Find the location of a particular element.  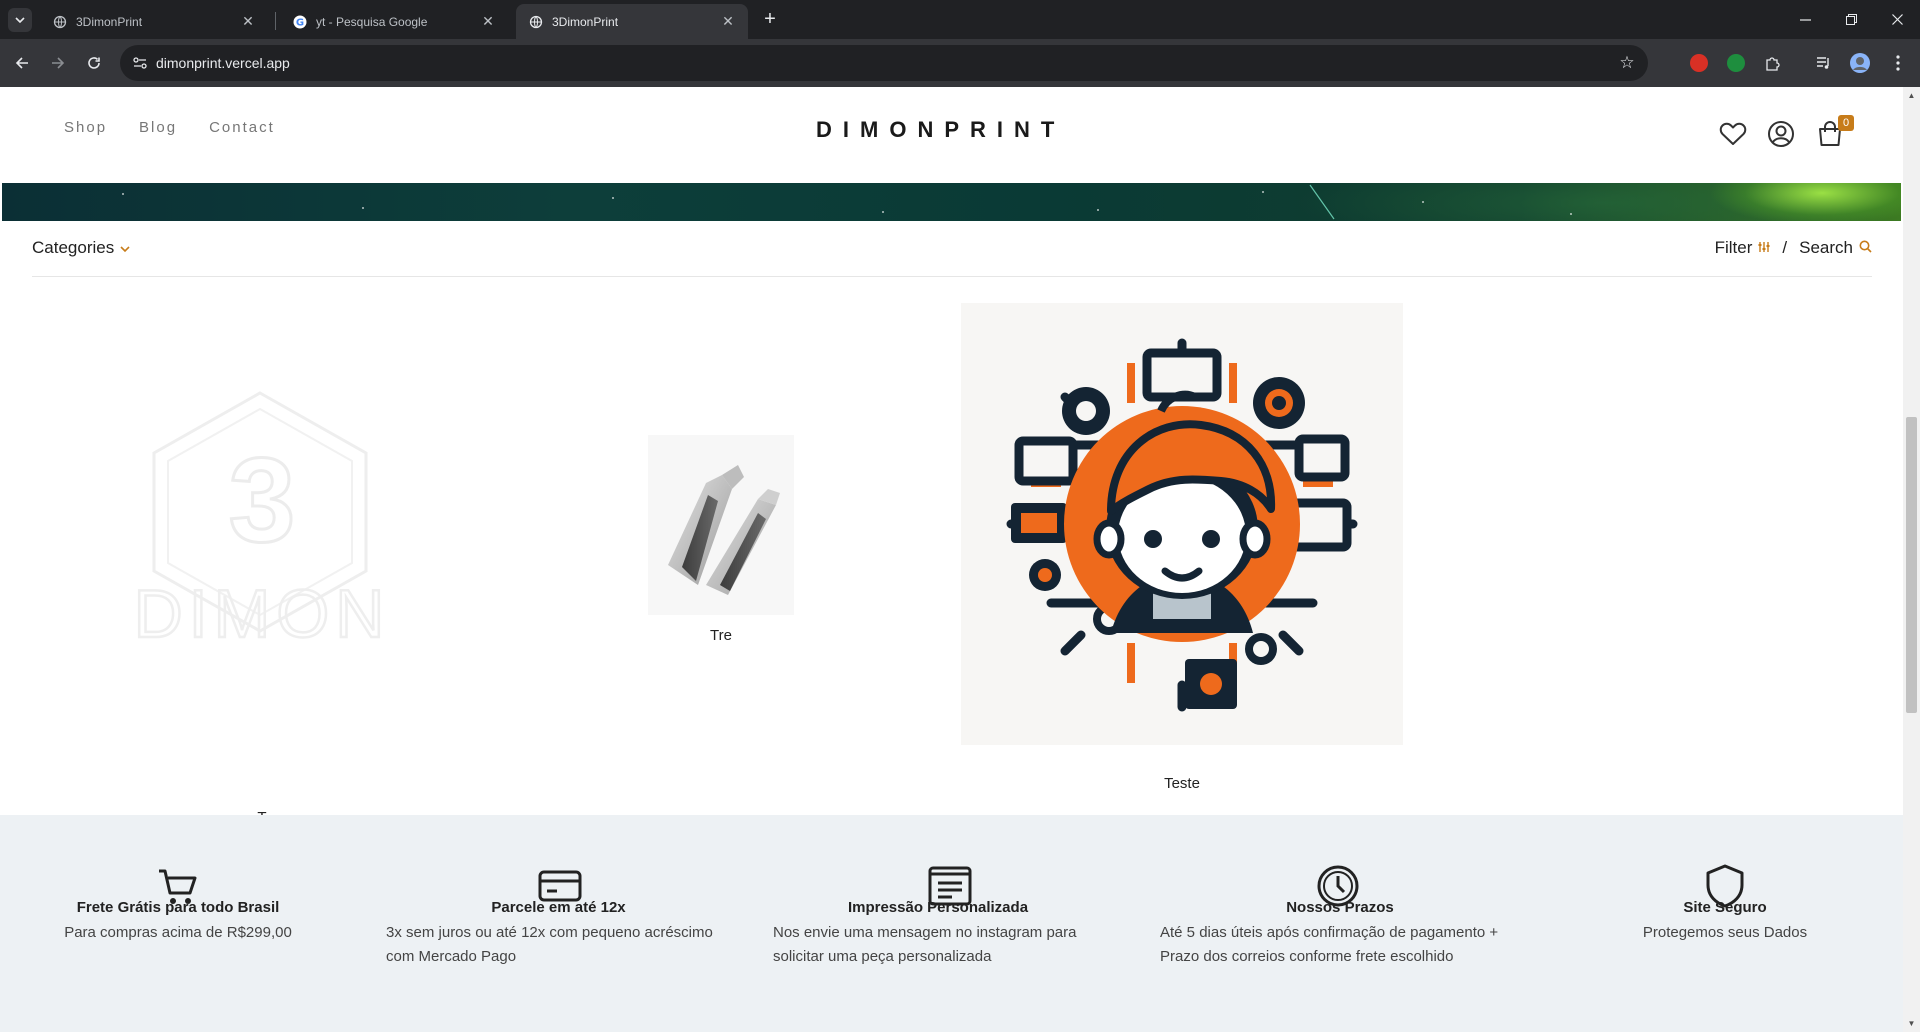

feature-title: Nossos Prazos is located at coordinates (1340, 907).